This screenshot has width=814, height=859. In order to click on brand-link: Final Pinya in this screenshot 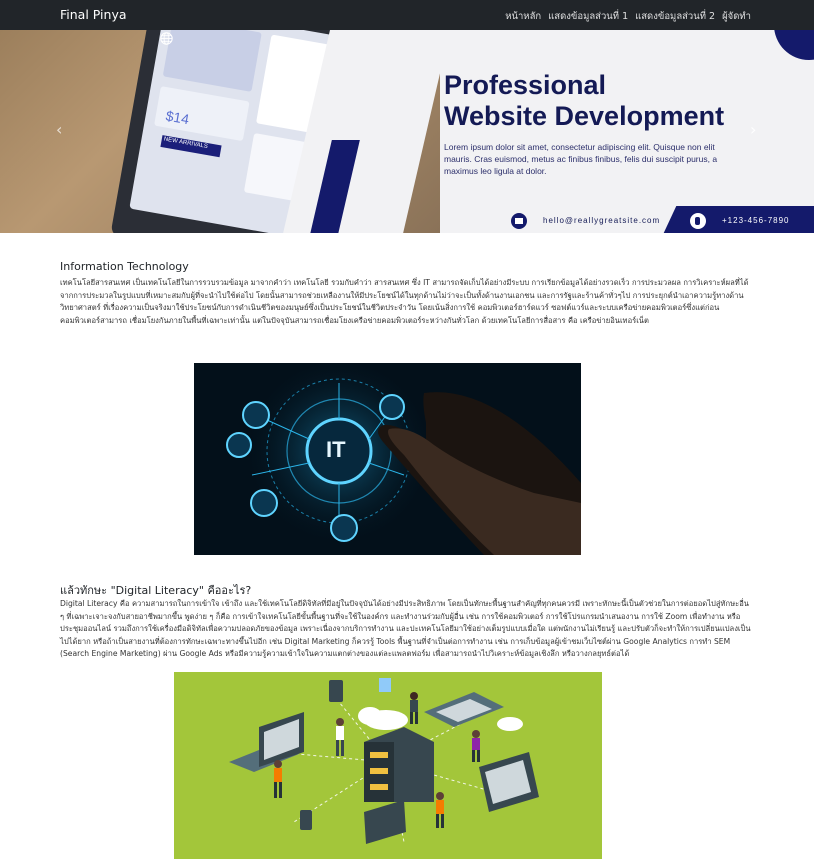, I will do `click(93, 14)`.